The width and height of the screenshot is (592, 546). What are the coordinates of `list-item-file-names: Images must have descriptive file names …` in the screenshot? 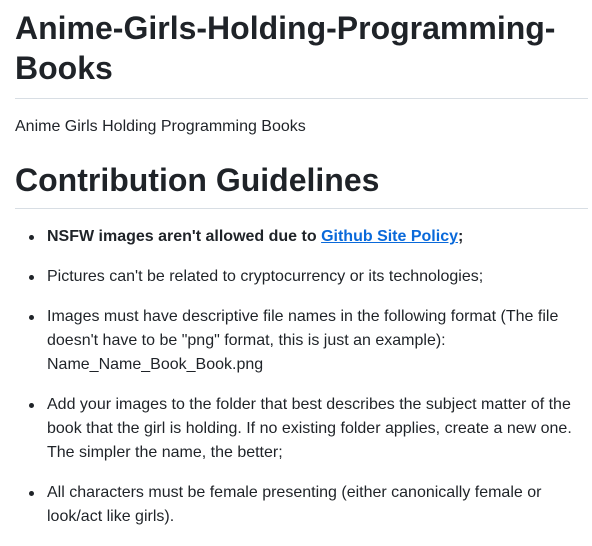 It's located at (308, 341).